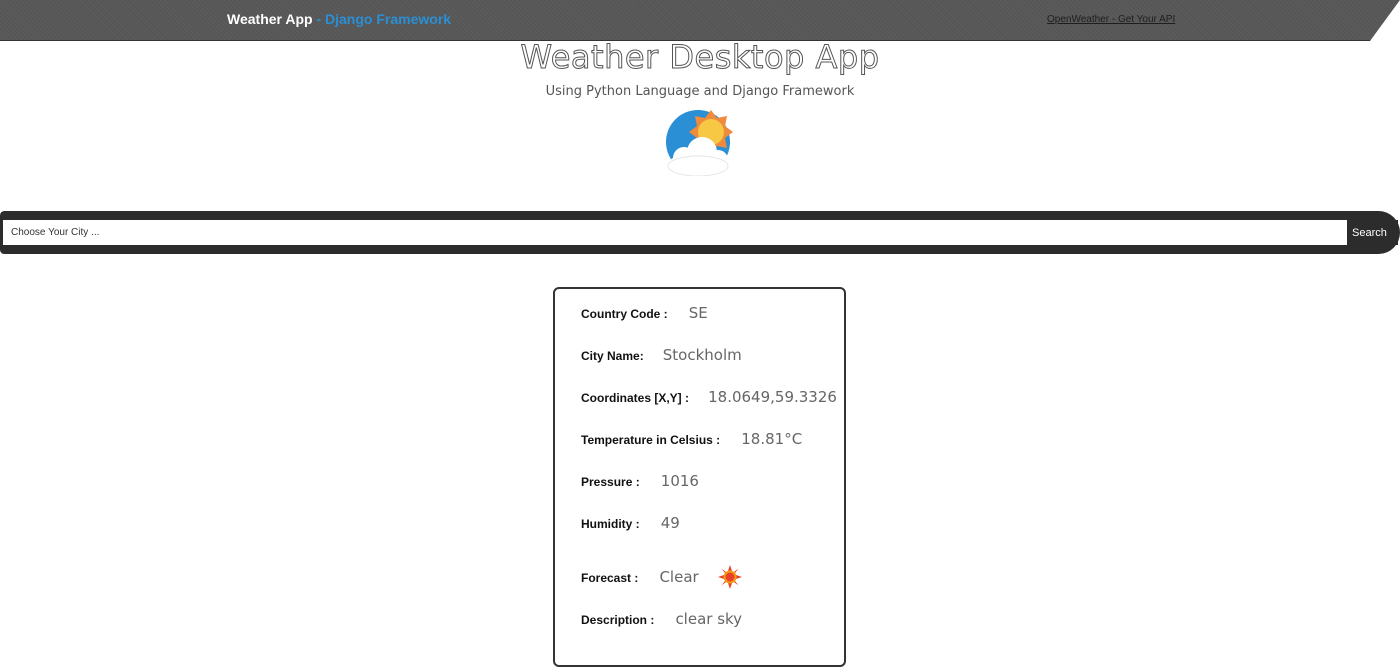 The height and width of the screenshot is (667, 1400). What do you see at coordinates (635, 398) in the screenshot?
I see `coordinates-label: Coordinates [X,Y] :` at bounding box center [635, 398].